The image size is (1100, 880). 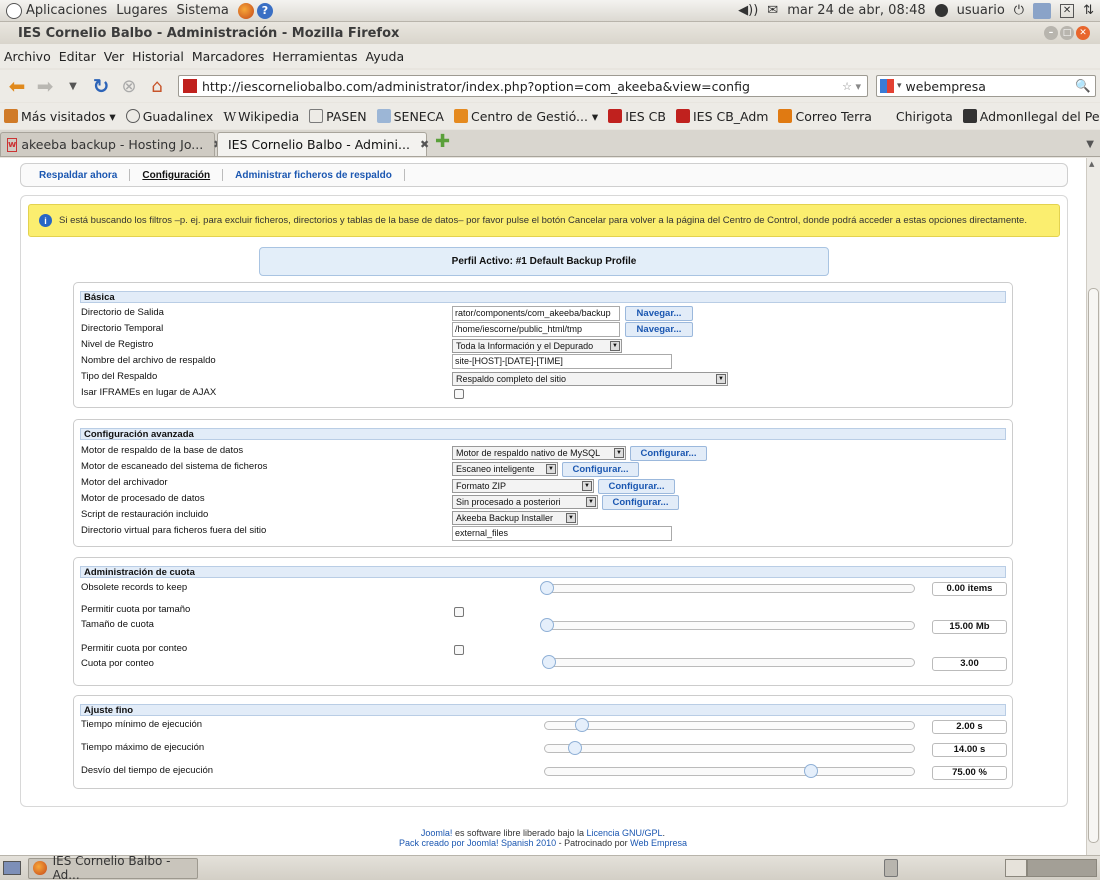 I want to click on temp-dir-input: /home/iescorne/public_html/tmp, so click(x=536, y=329).